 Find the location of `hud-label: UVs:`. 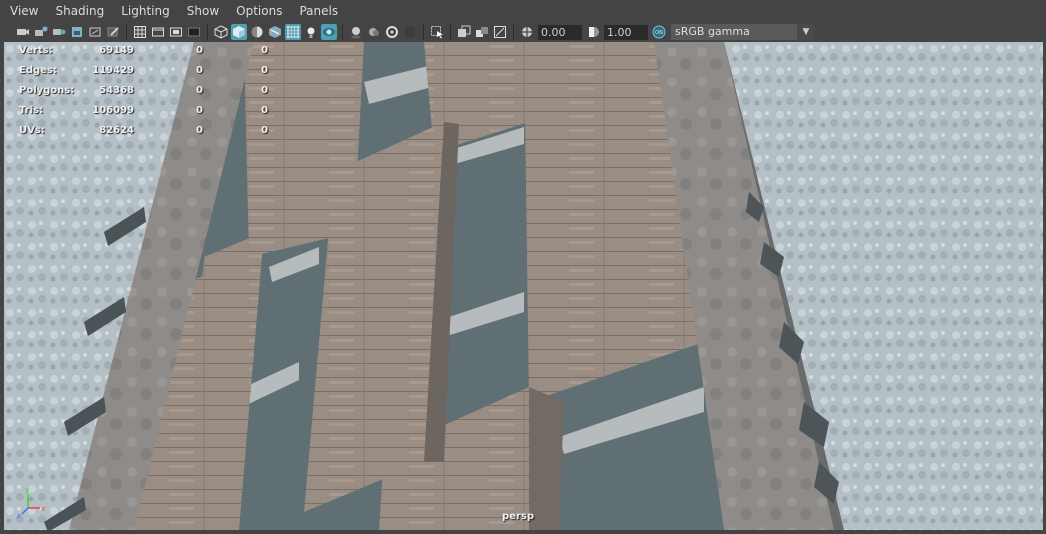

hud-label: UVs: is located at coordinates (32, 130).